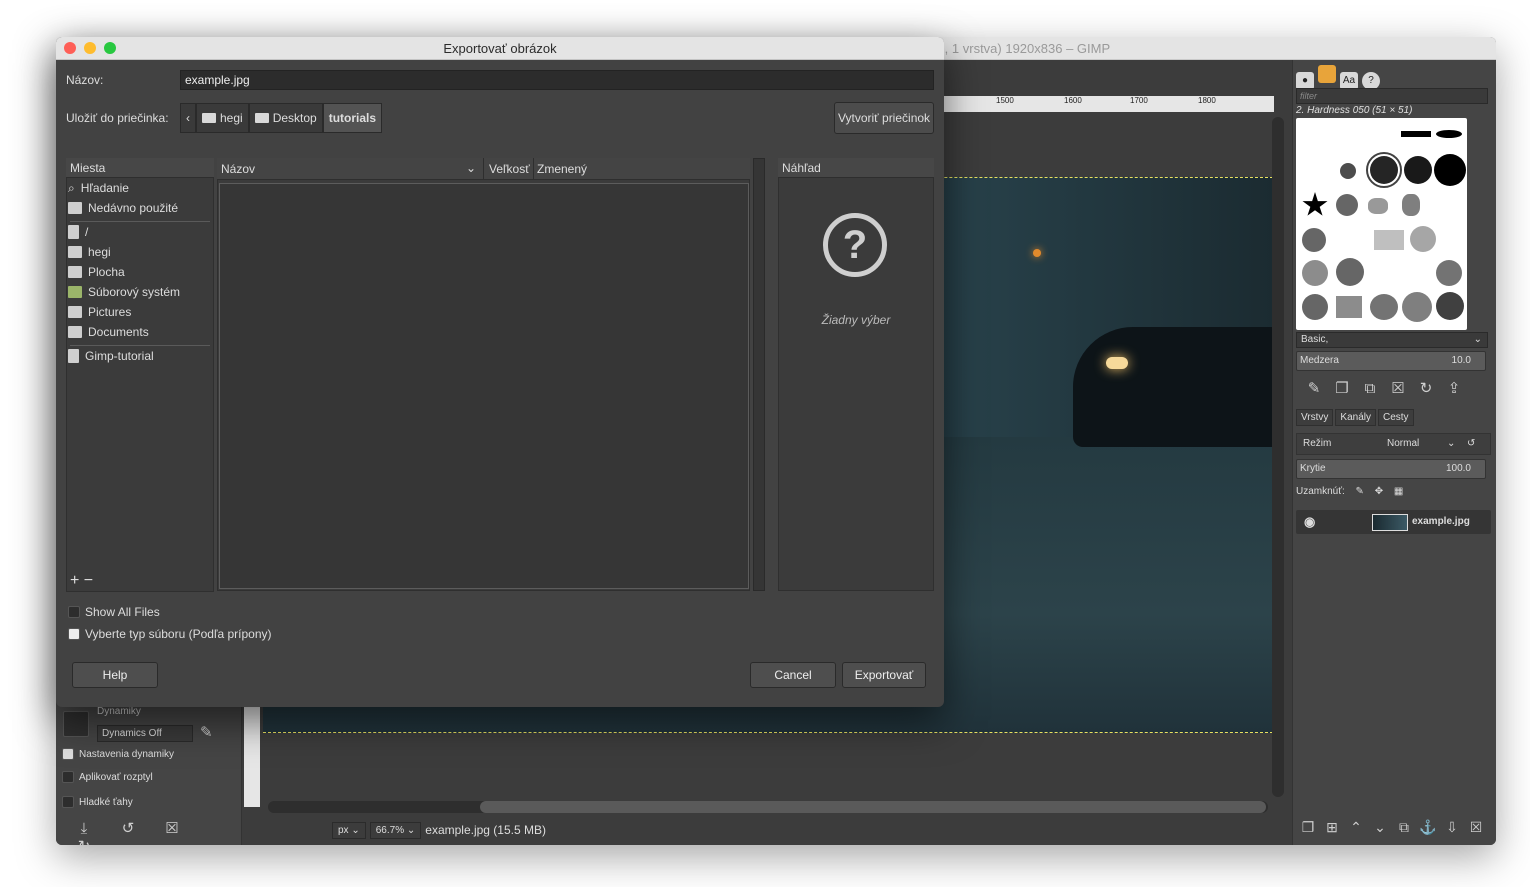 Image resolution: width=1530 pixels, height=887 pixels. What do you see at coordinates (562, 169) in the screenshot?
I see `column-modified: Zmenený` at bounding box center [562, 169].